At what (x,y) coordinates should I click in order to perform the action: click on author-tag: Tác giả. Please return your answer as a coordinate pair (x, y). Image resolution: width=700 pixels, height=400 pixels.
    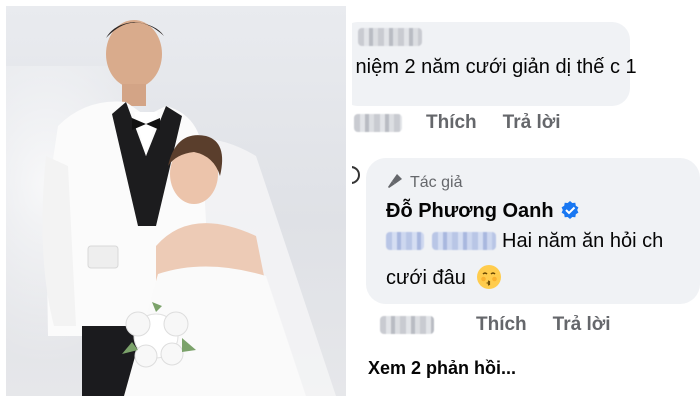
    Looking at the image, I should click on (424, 182).